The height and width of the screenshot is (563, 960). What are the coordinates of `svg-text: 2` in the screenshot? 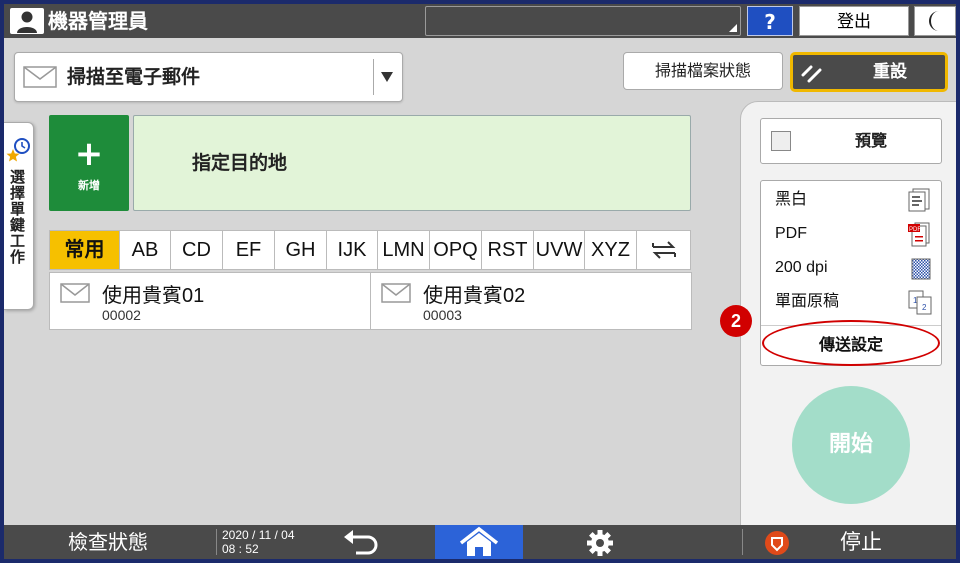 It's located at (924, 307).